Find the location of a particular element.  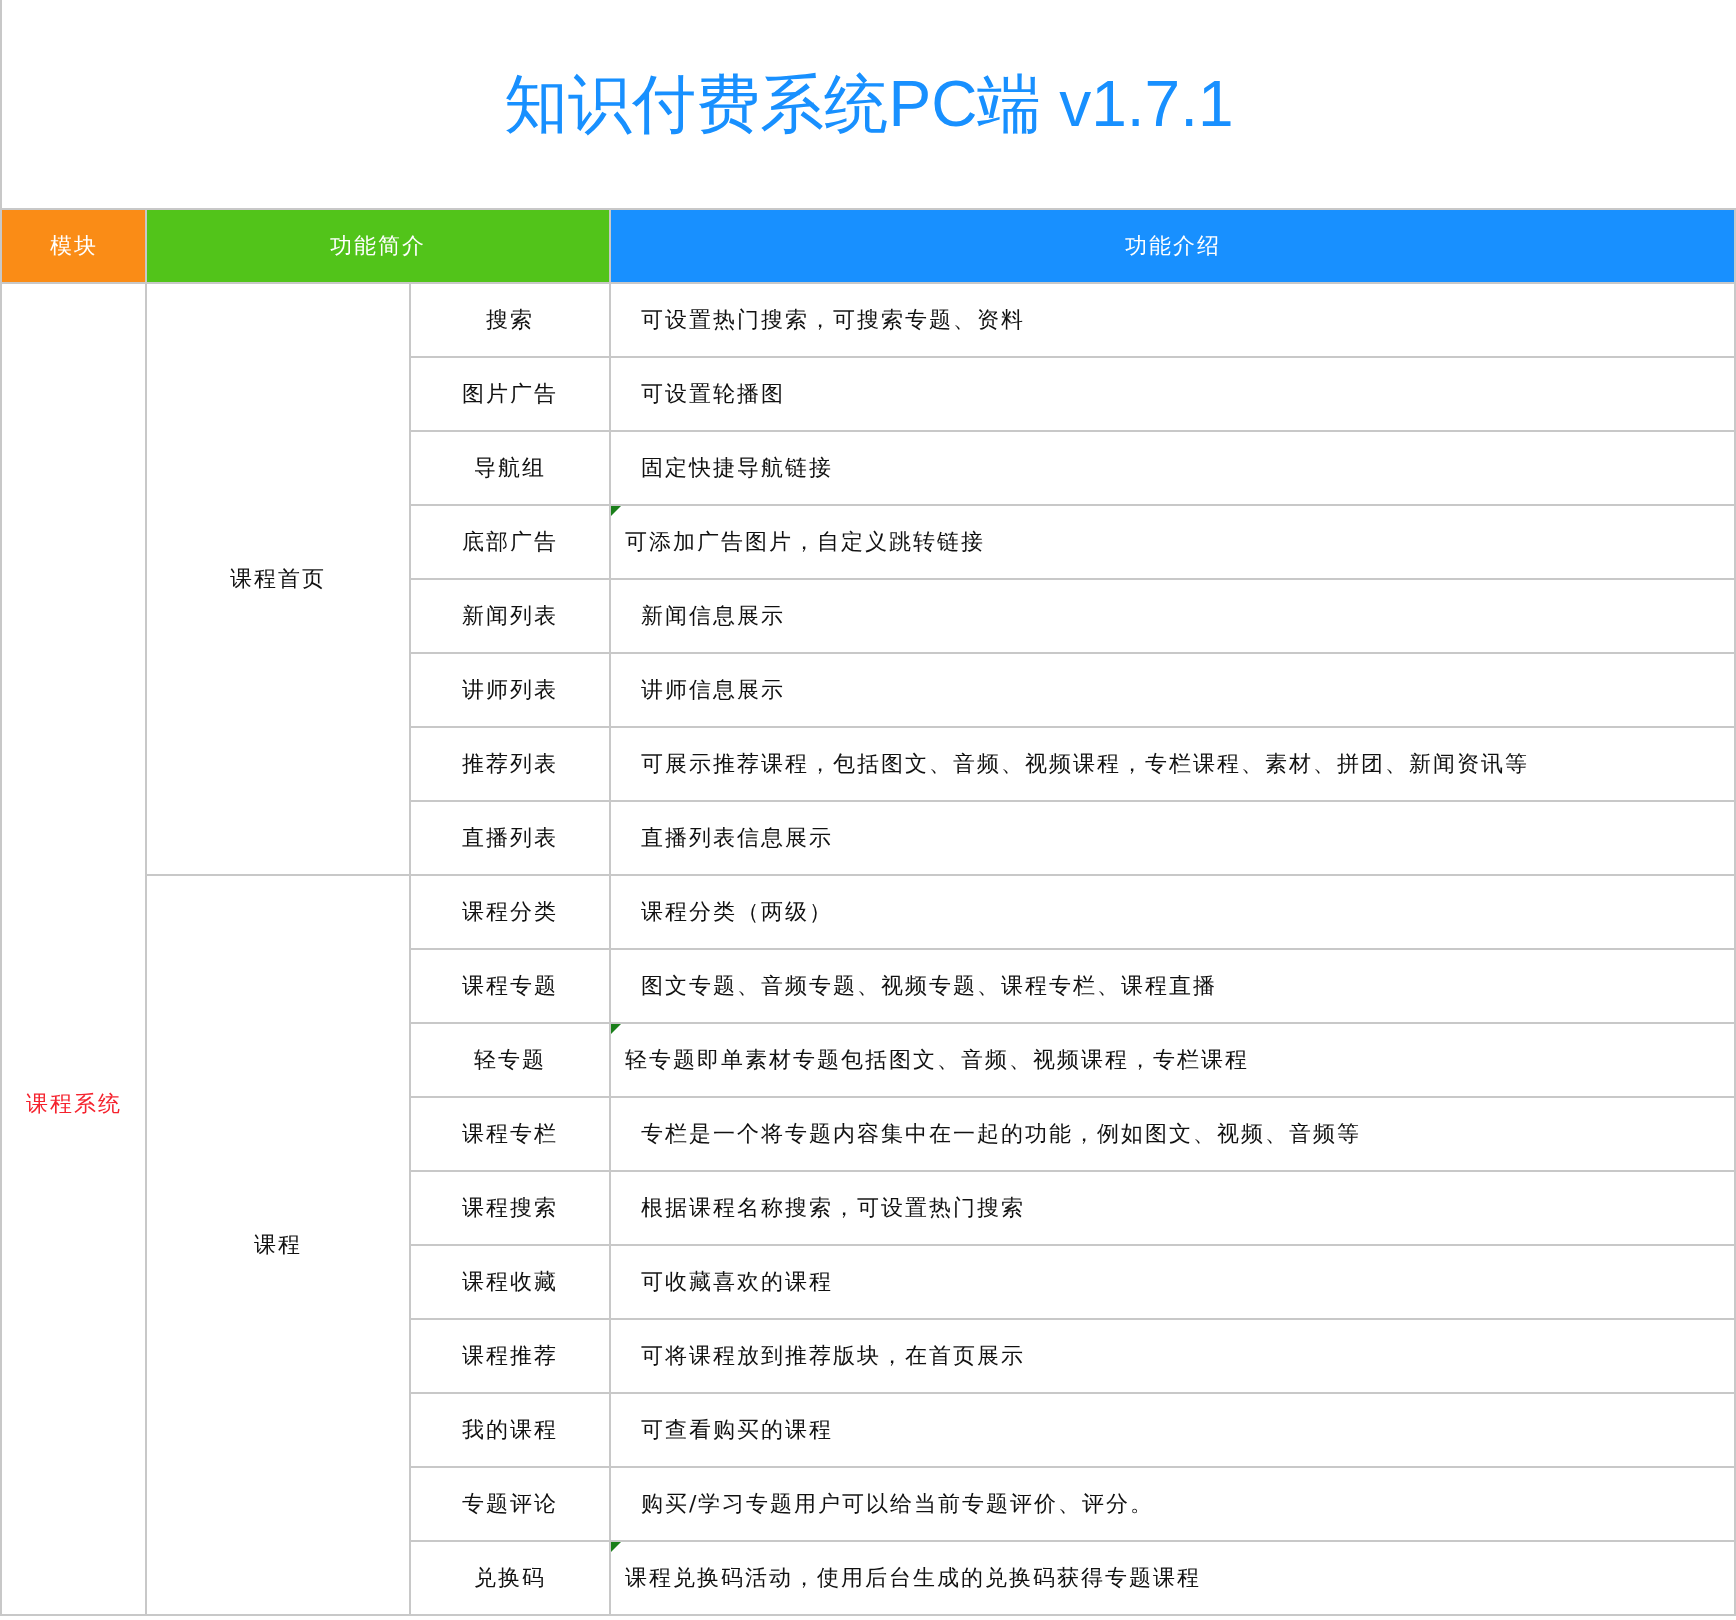

column-header: 模块 is located at coordinates (73, 246).